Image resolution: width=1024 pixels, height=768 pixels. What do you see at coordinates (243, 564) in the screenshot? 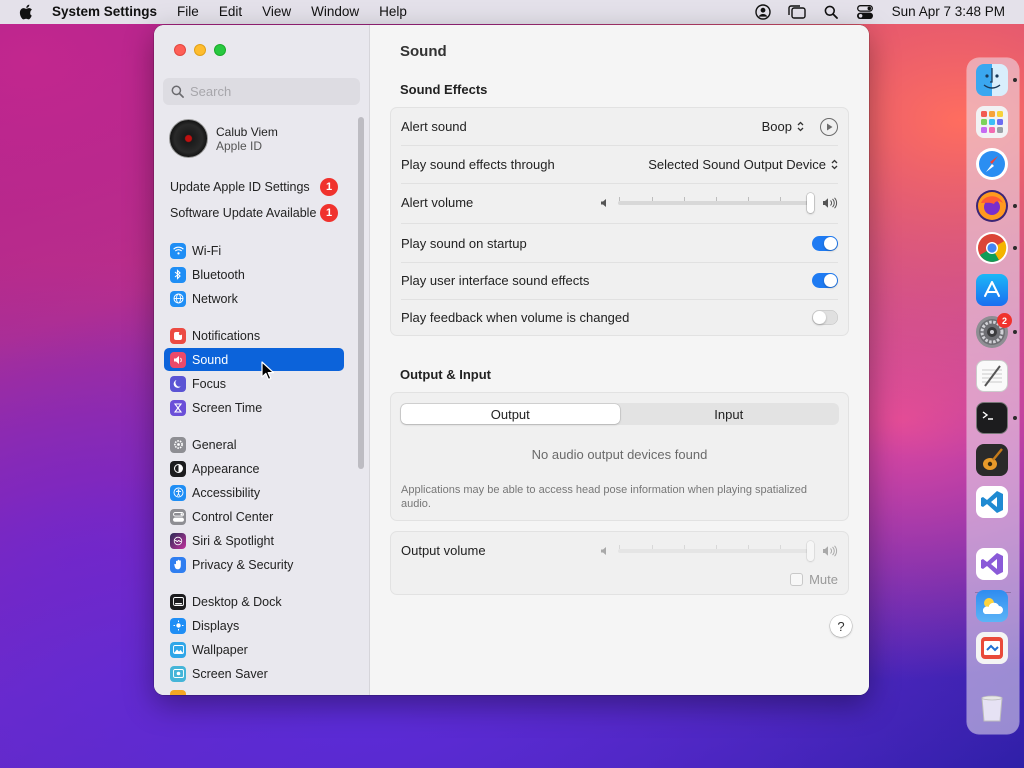
I see `sidebar-item-label: Privacy & Security` at bounding box center [243, 564].